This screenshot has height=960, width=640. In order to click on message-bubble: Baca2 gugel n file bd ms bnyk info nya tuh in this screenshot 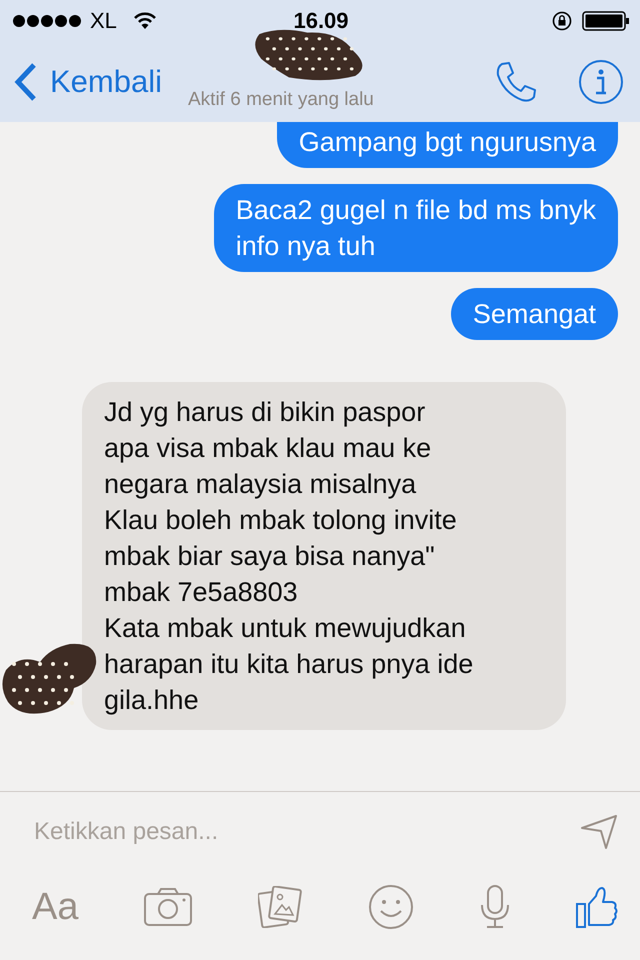, I will do `click(416, 228)`.